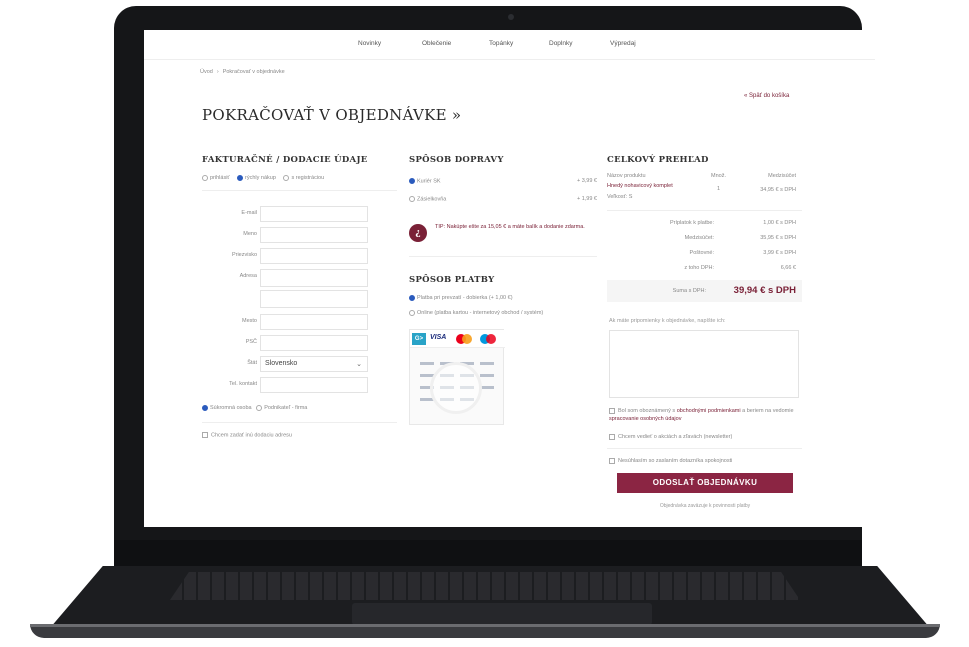 The image size is (969, 647). Describe the element at coordinates (586, 199) in the screenshot. I see `shipping-option-price: + 1,99 €` at that location.